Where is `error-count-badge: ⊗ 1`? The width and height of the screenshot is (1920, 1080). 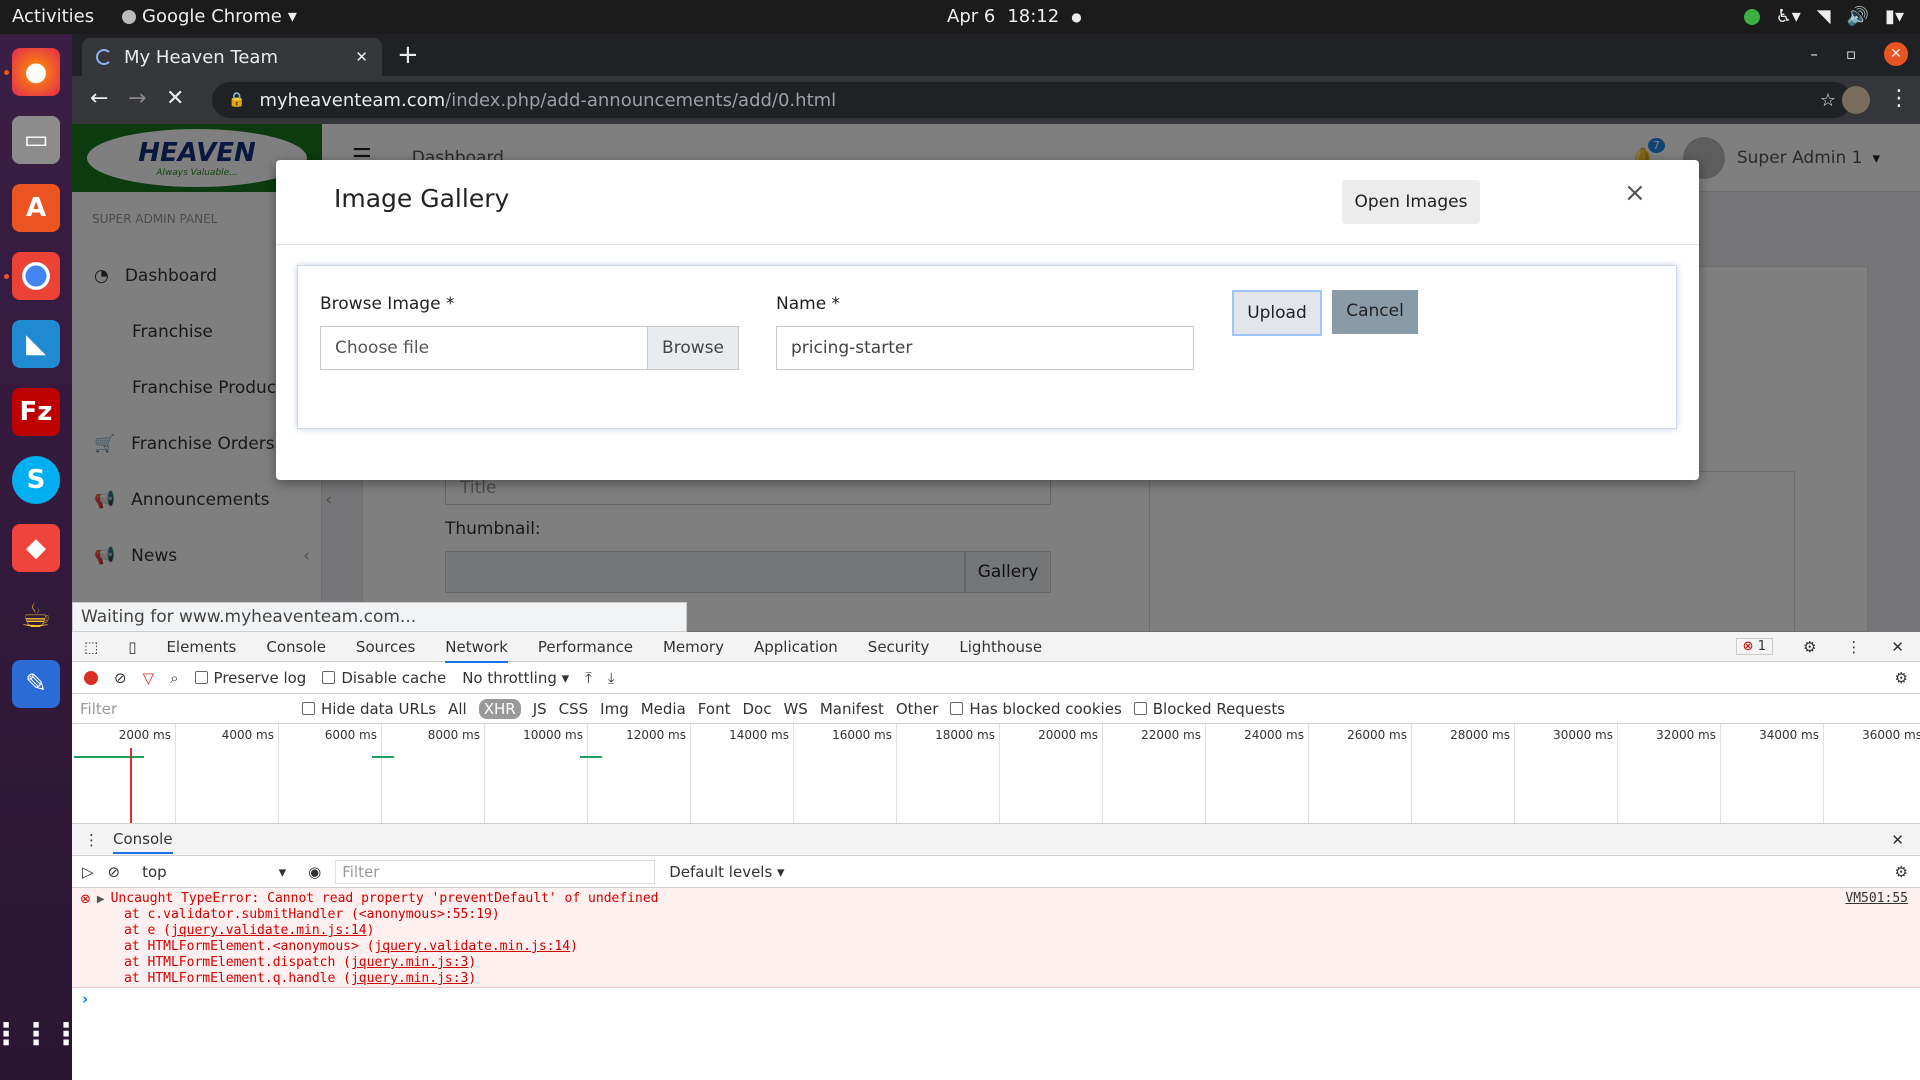
error-count-badge: ⊗ 1 is located at coordinates (1754, 646).